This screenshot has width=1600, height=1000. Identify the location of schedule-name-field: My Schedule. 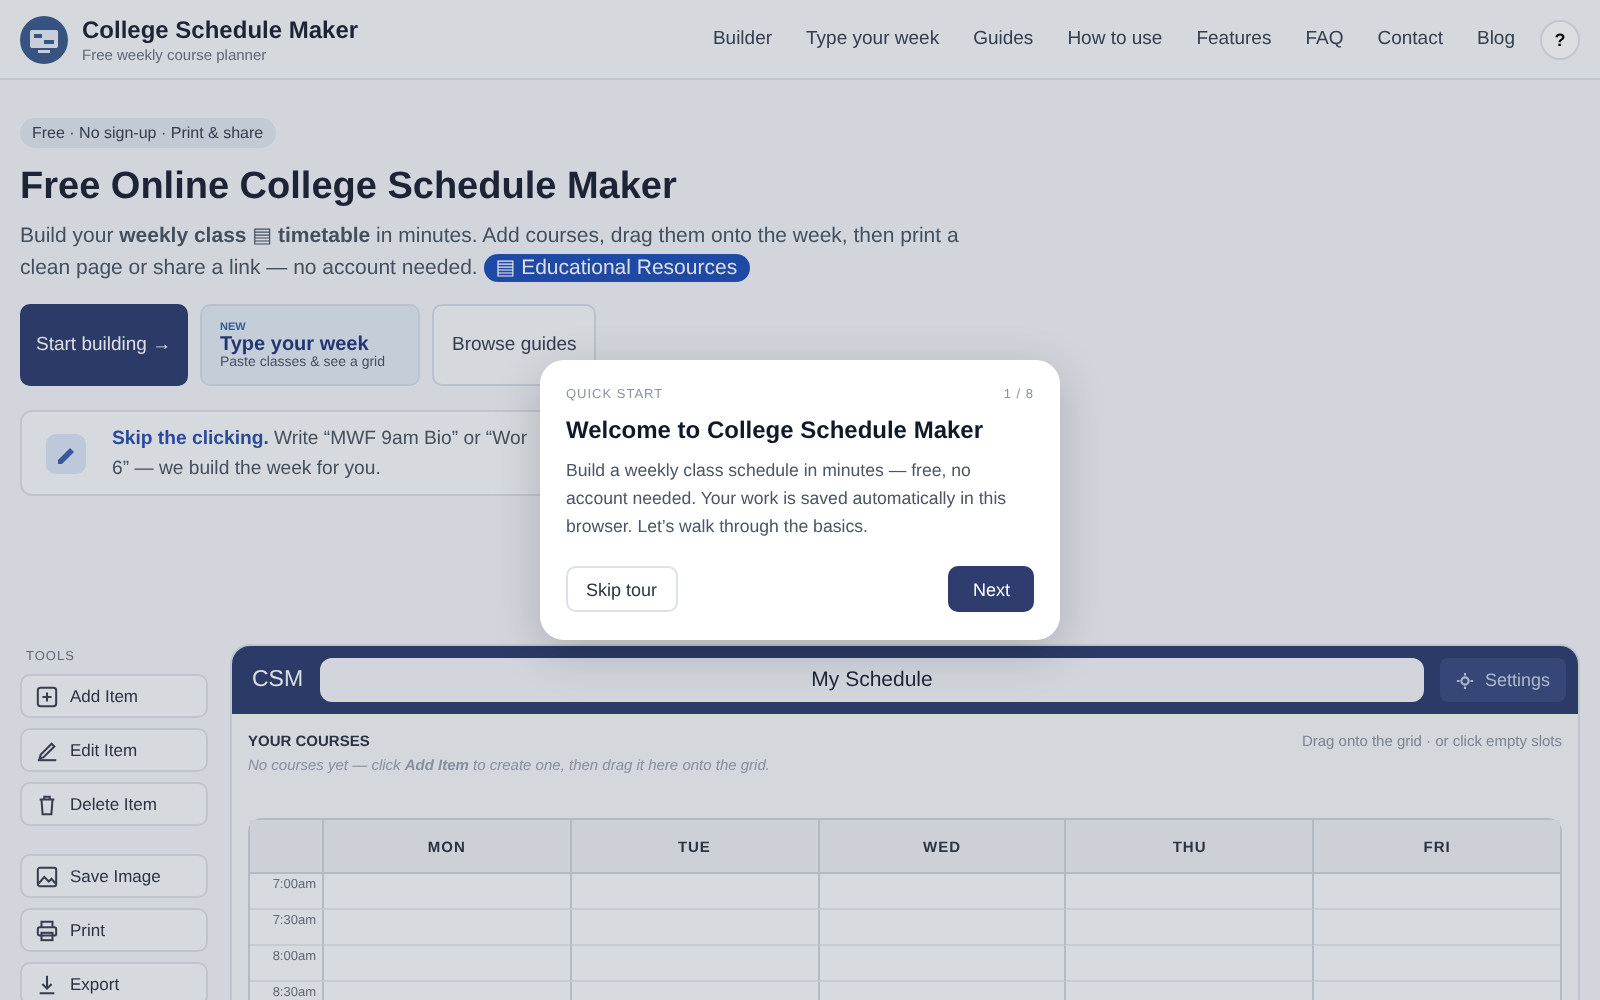
(872, 680).